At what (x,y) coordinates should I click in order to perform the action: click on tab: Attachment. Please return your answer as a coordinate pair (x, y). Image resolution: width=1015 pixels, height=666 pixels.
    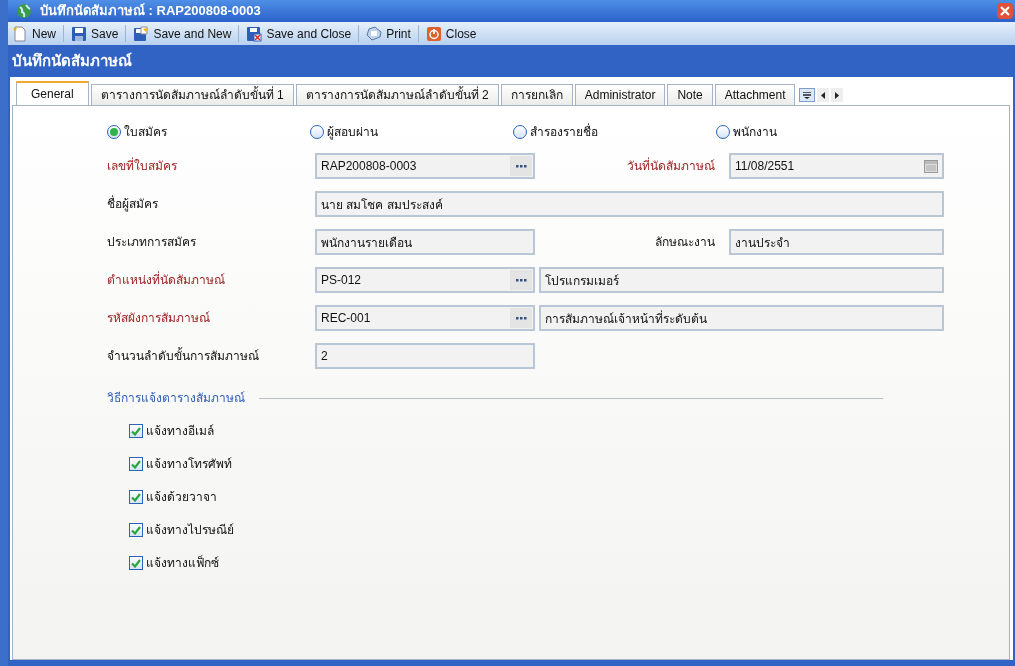
    Looking at the image, I should click on (755, 94).